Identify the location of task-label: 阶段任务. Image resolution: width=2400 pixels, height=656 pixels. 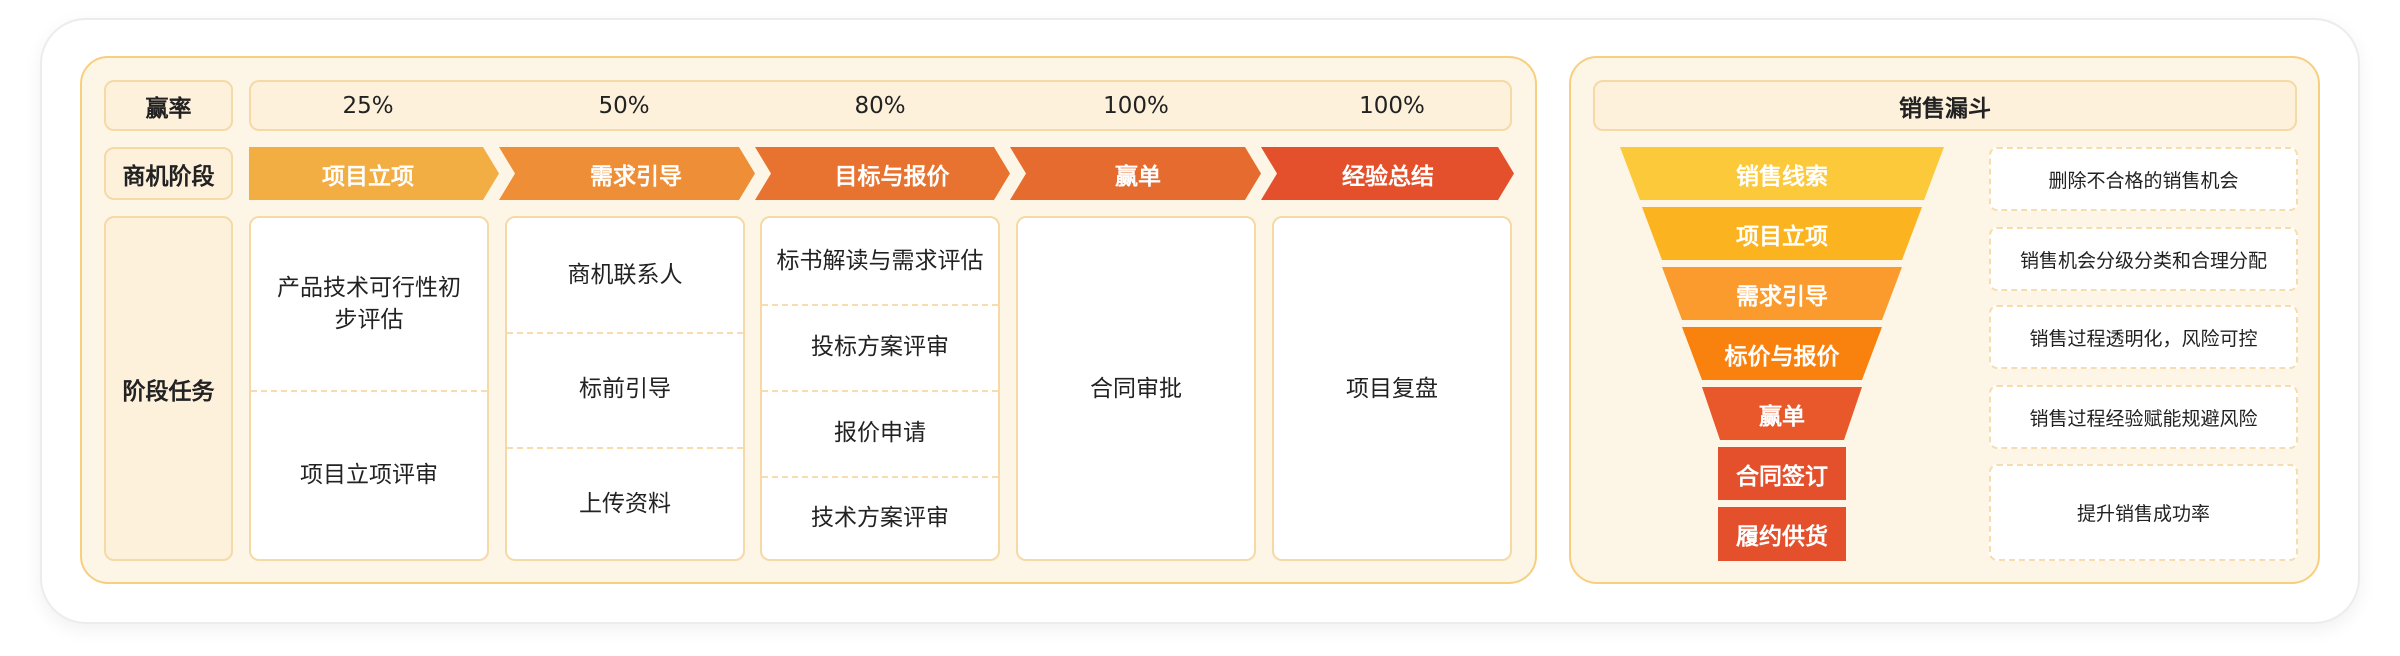
(168, 388).